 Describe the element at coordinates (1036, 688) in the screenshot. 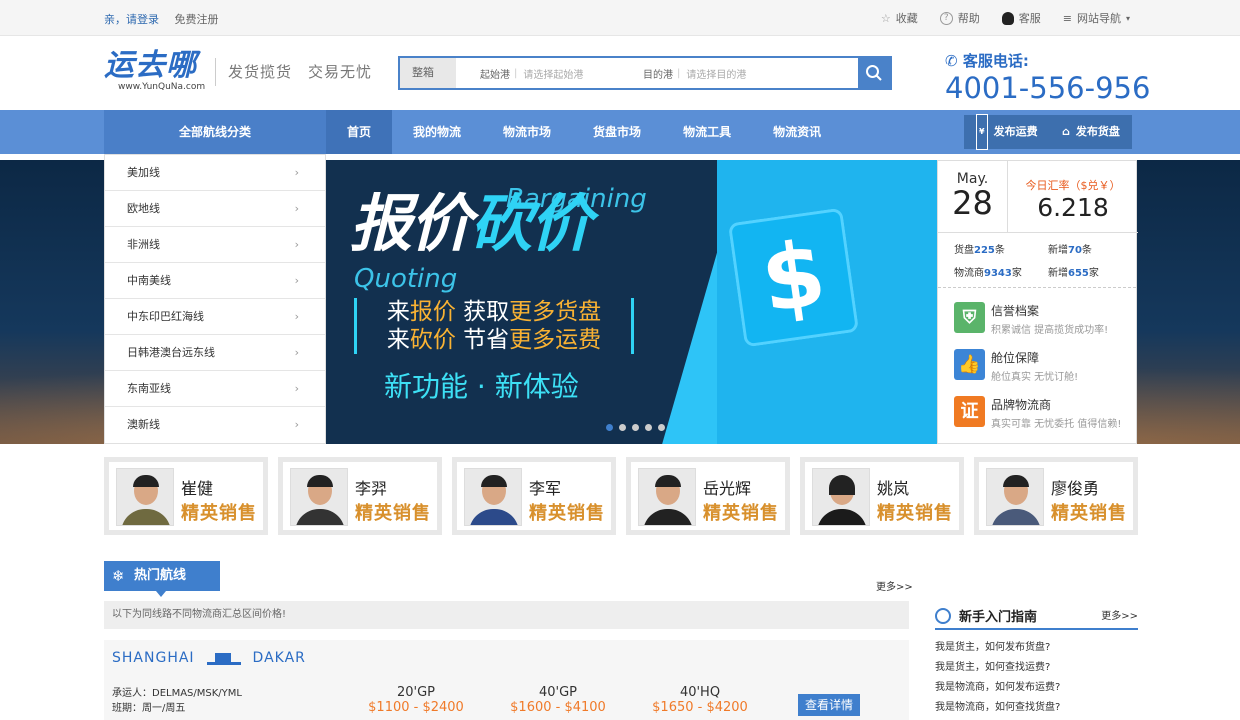

I see `guide-item: 我是物流商，如何发布运费?` at that location.